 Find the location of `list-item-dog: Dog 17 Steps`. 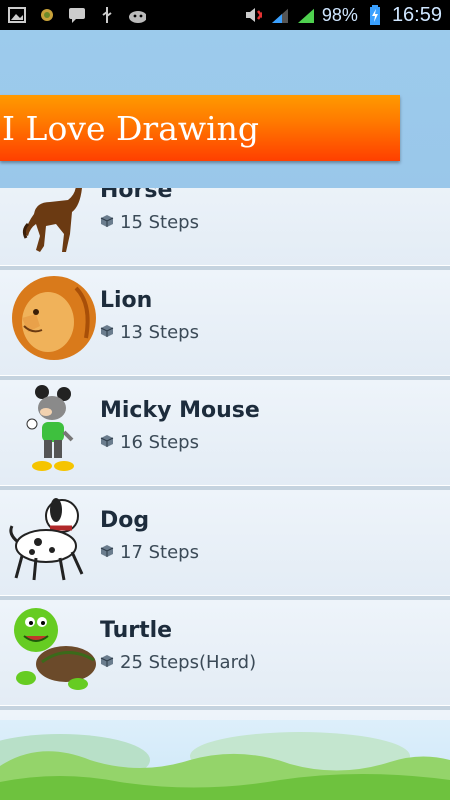

list-item-dog: Dog 17 Steps is located at coordinates (225, 546).